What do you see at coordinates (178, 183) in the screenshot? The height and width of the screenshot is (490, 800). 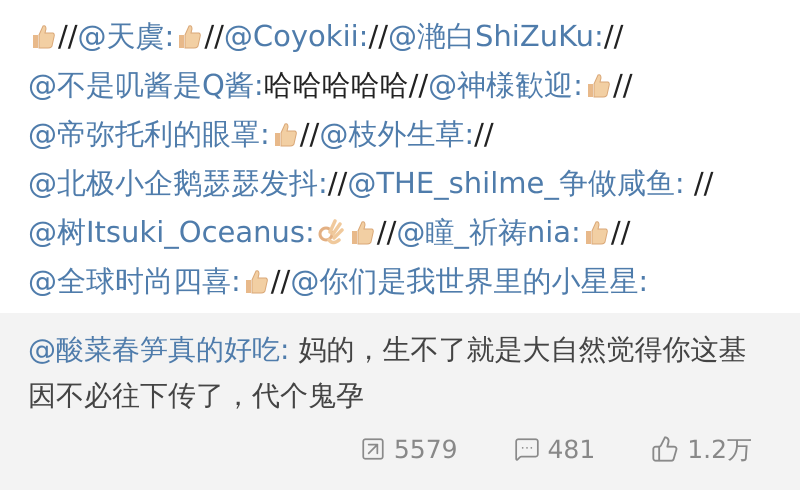 I see `mention-link: @北极小企鹅瑟瑟发抖:` at bounding box center [178, 183].